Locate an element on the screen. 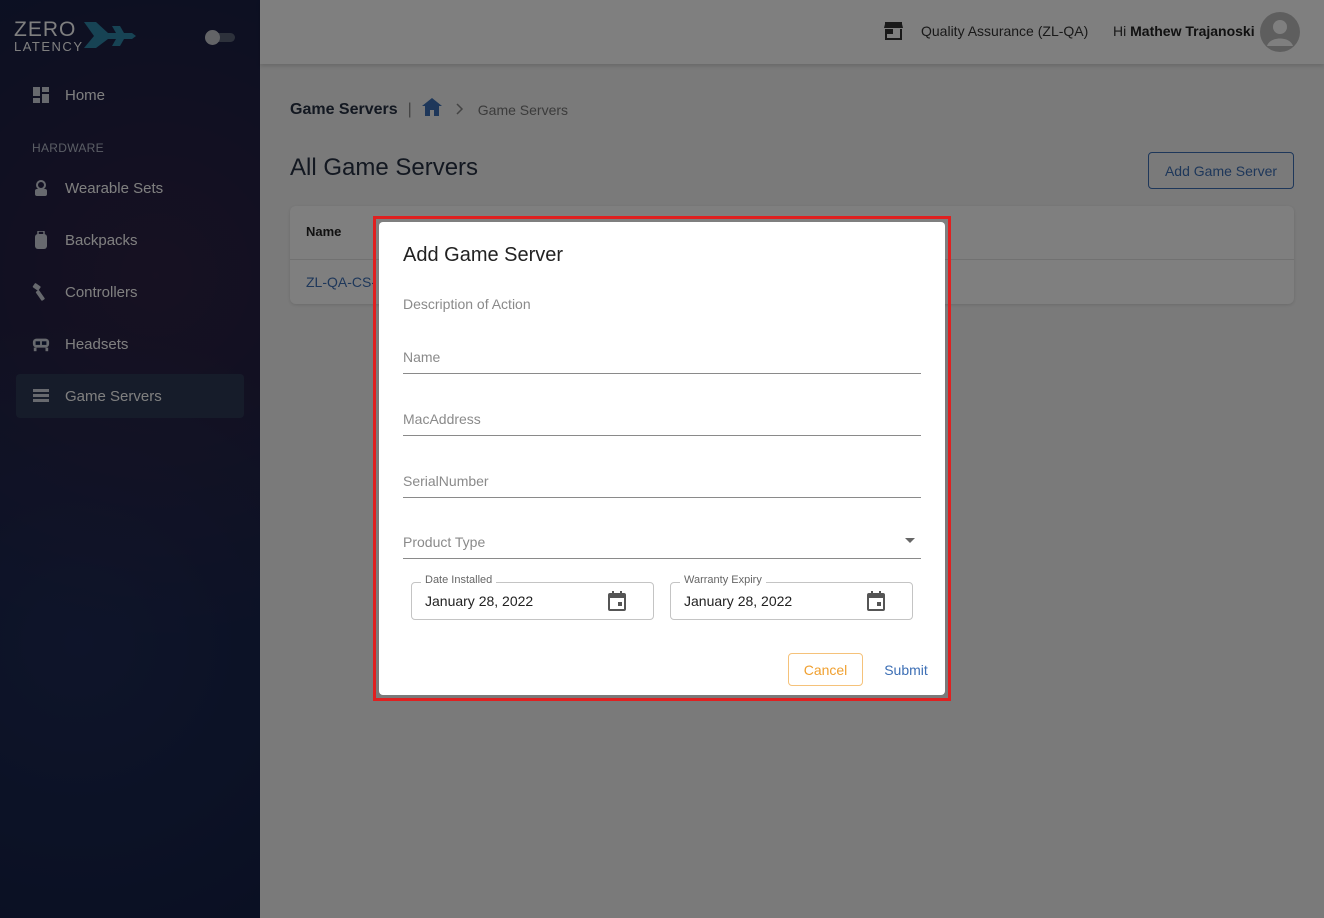 This screenshot has width=1324, height=918. cancel-button: Cancel is located at coordinates (825, 669).